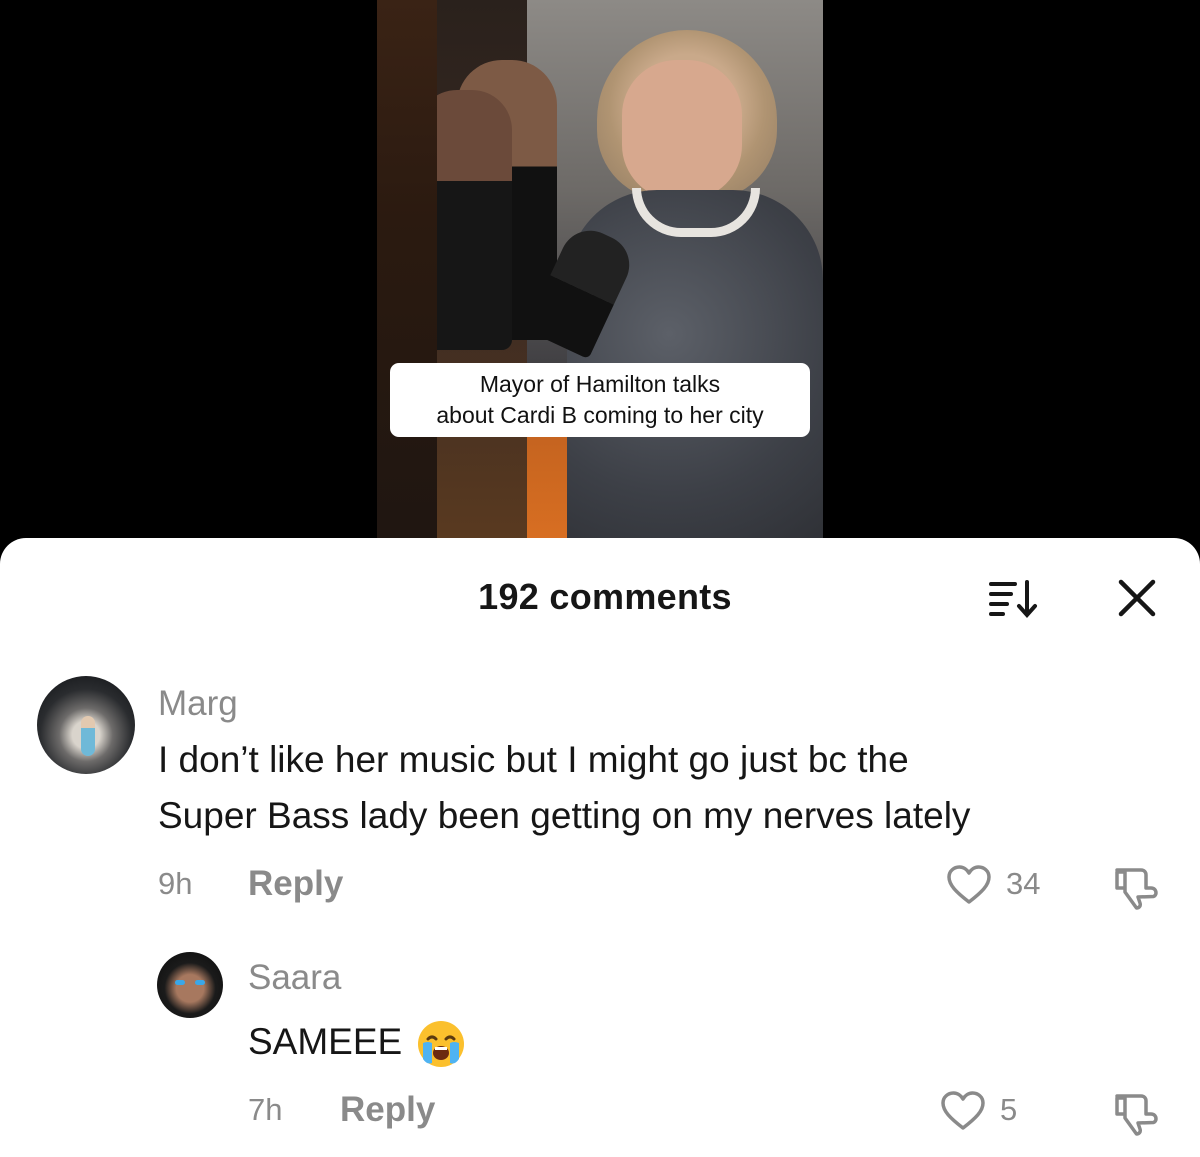 Image resolution: width=1200 pixels, height=1157 pixels. I want to click on comment-timestamp: 9h, so click(175, 883).